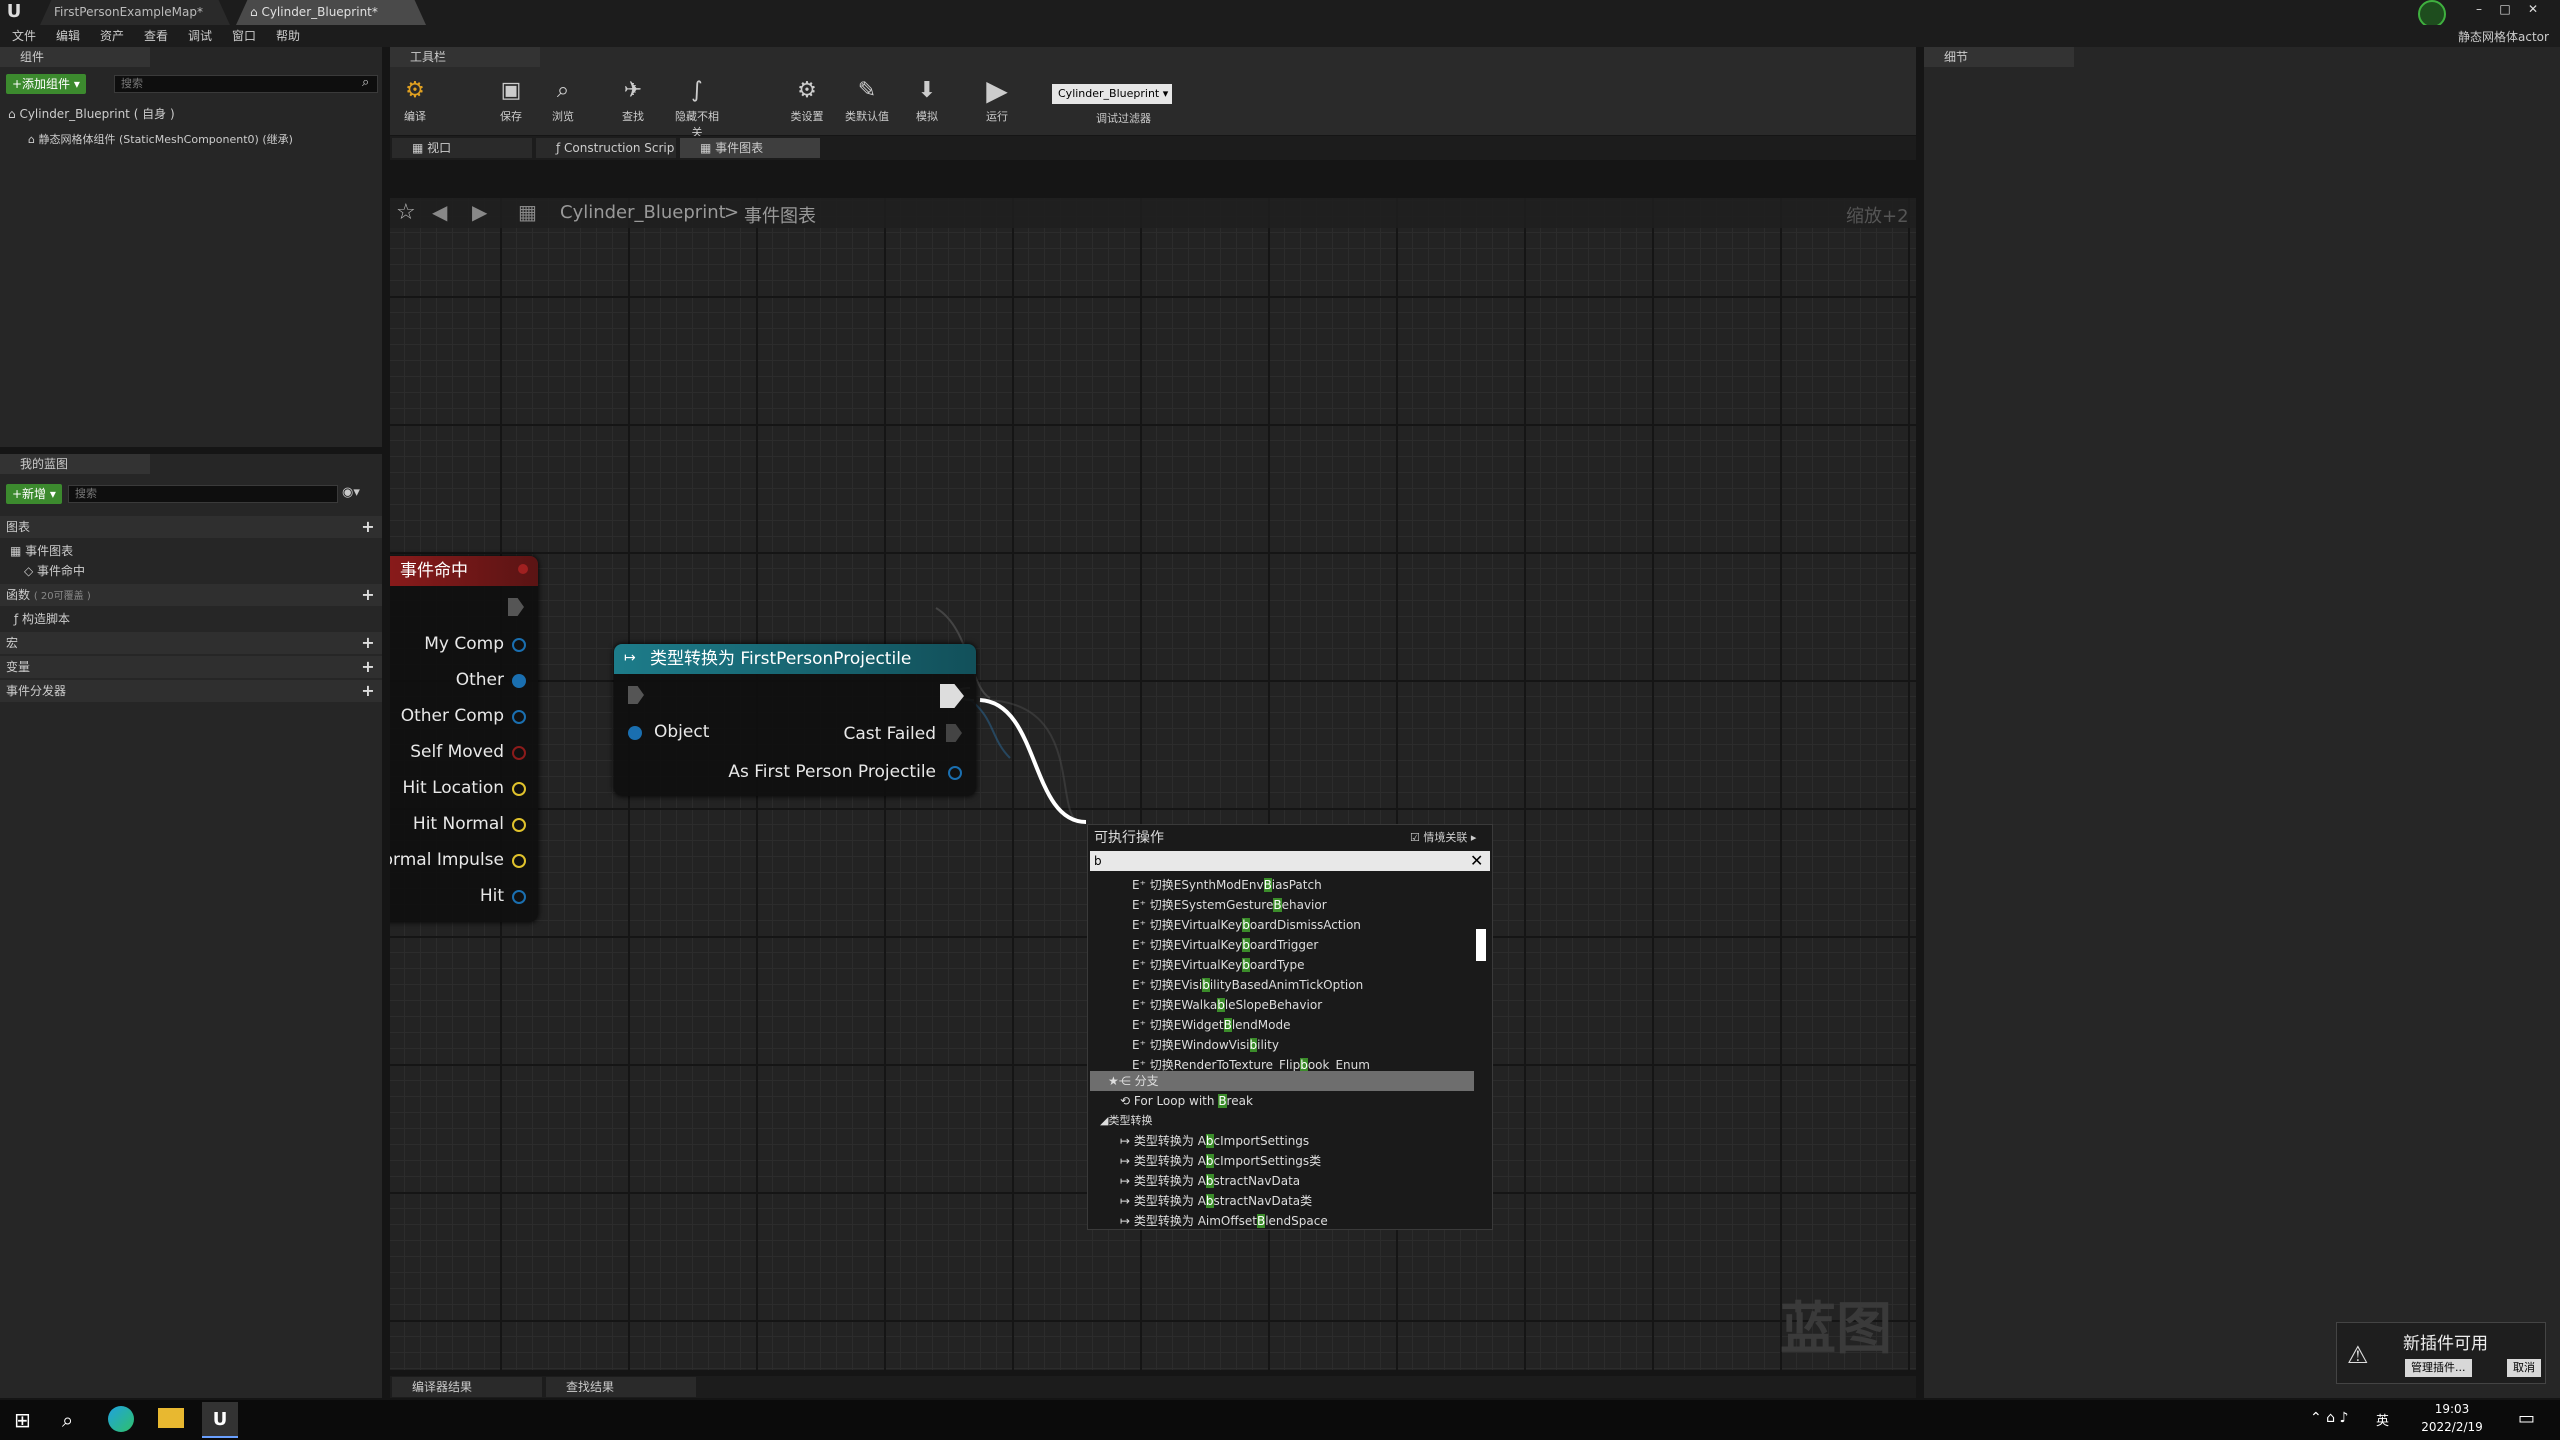 The width and height of the screenshot is (2560, 1440). I want to click on list-item-cast: ↦ 类型转换为 AbstractNavData, so click(1278, 1181).